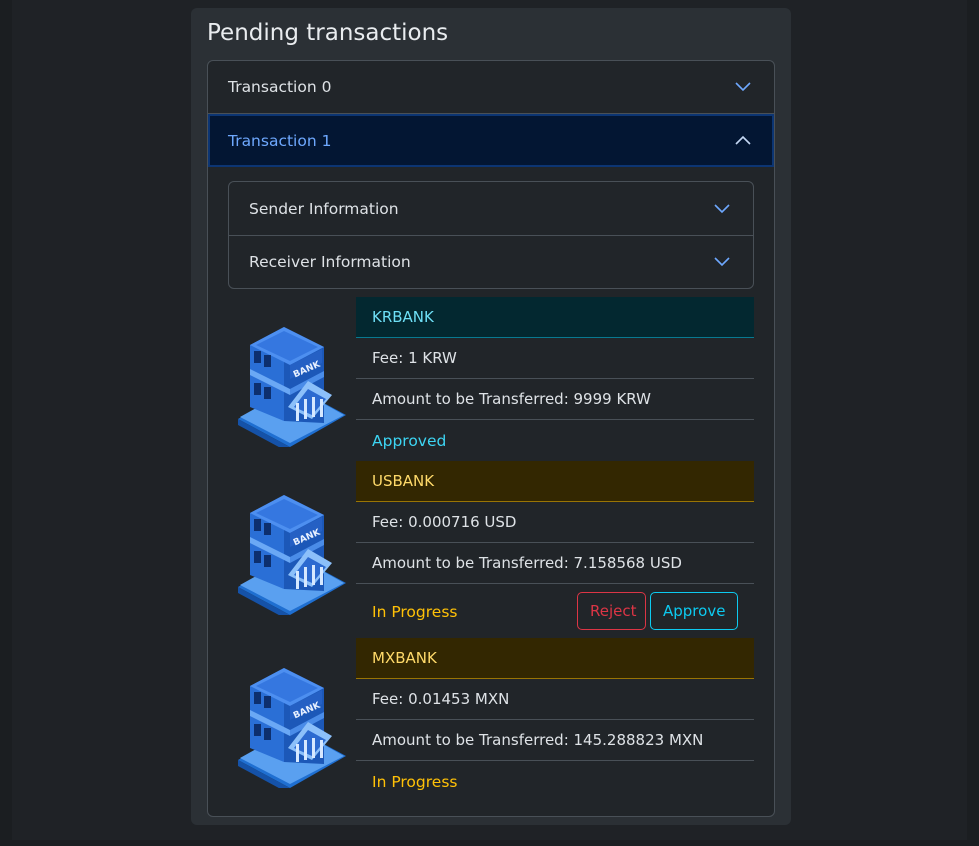 Image resolution: width=979 pixels, height=846 pixels. I want to click on transaction-0-label: Transaction 0, so click(280, 87).